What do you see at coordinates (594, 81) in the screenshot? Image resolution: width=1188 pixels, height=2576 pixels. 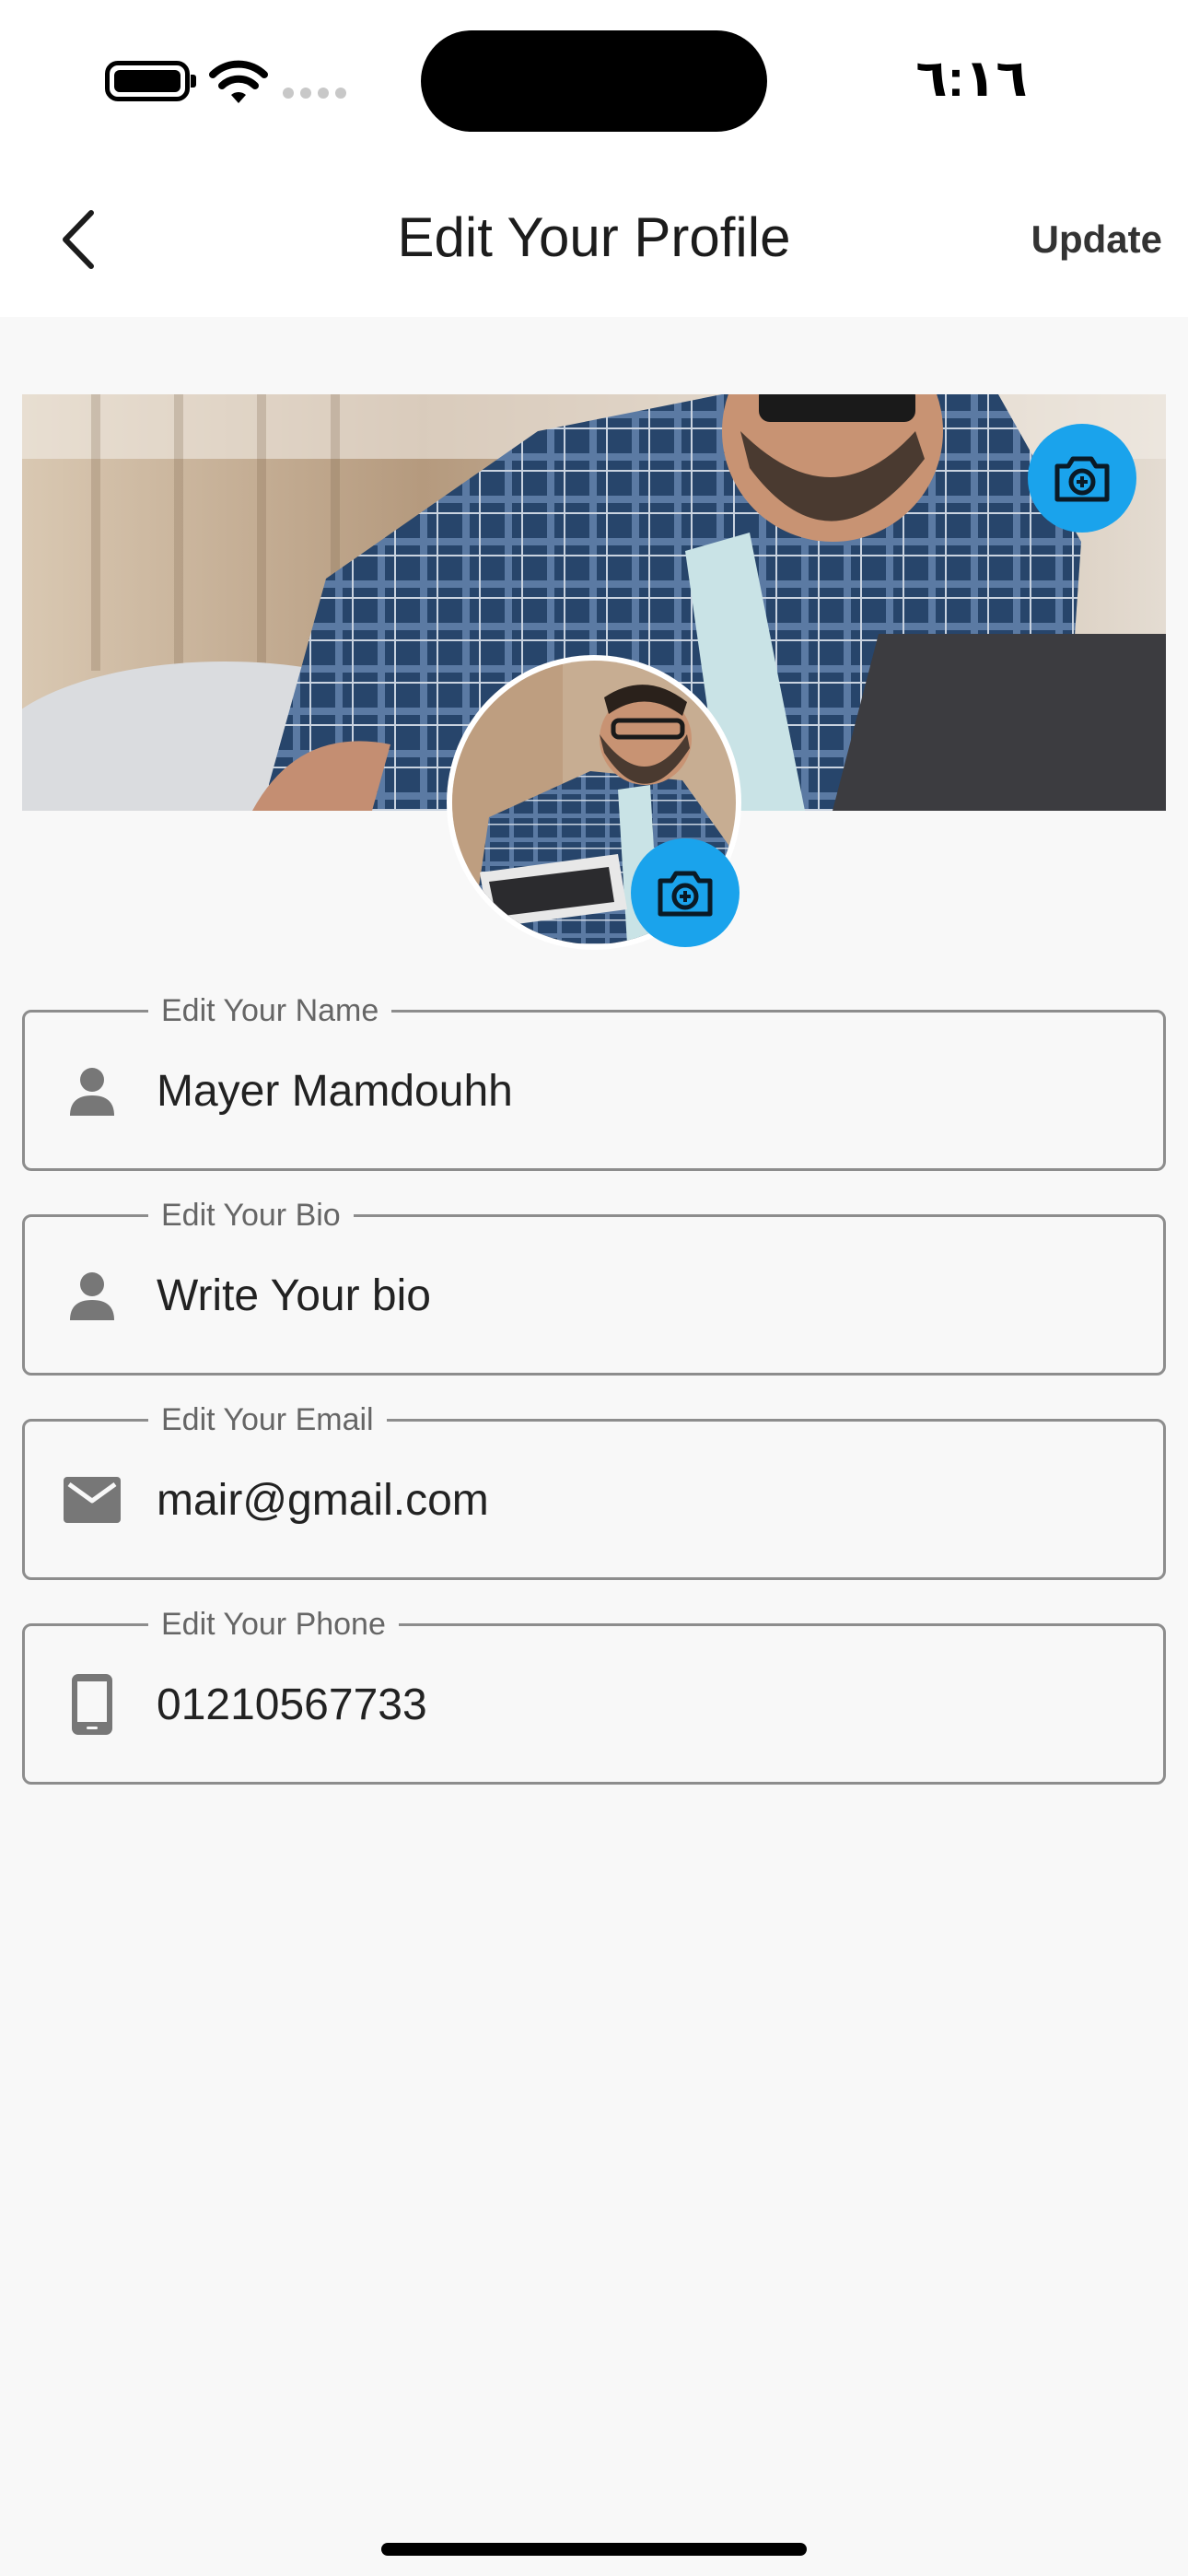 I see `dynamic-island` at bounding box center [594, 81].